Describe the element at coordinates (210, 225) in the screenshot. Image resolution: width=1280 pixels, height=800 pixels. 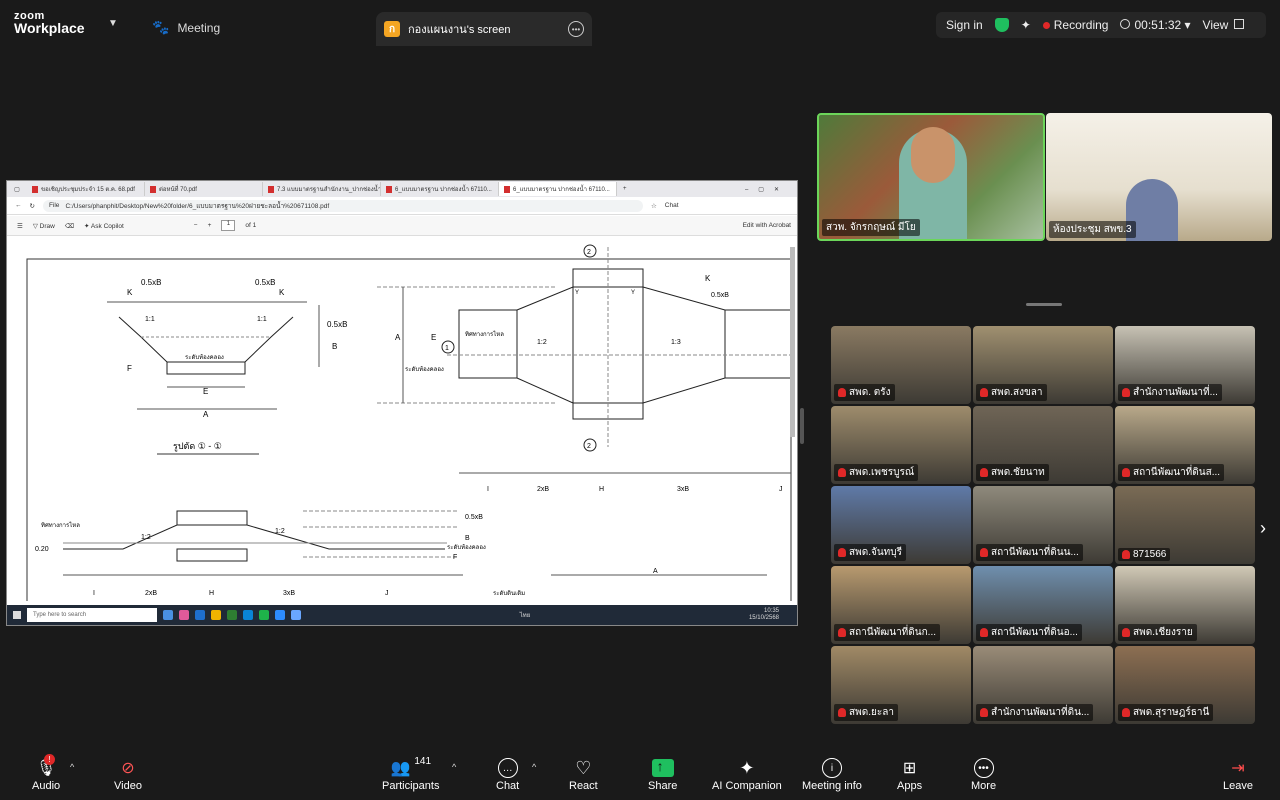
I see `zoom-in-icon: +` at that location.